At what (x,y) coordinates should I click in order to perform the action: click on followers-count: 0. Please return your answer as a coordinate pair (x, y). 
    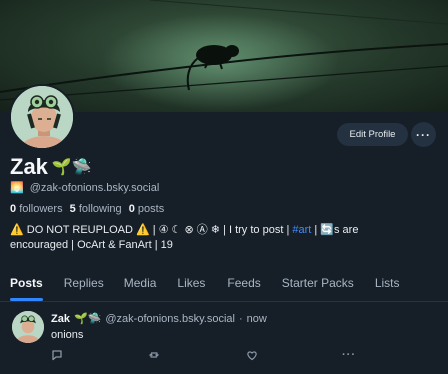
    Looking at the image, I should click on (13, 209).